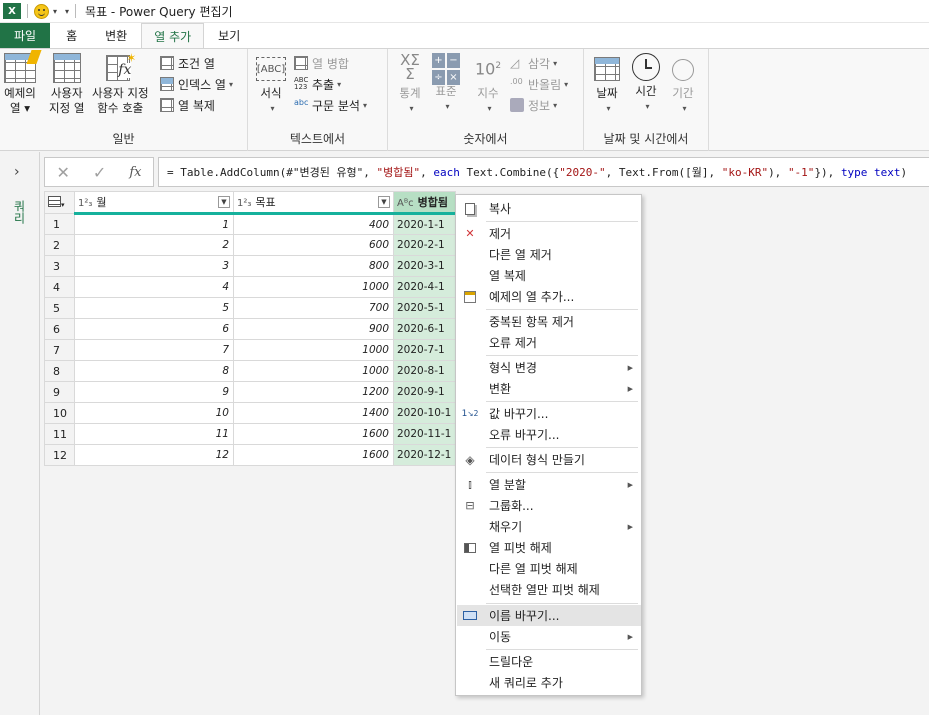  Describe the element at coordinates (424, 371) in the screenshot. I see `cell-merged: 2020-8-1` at that location.